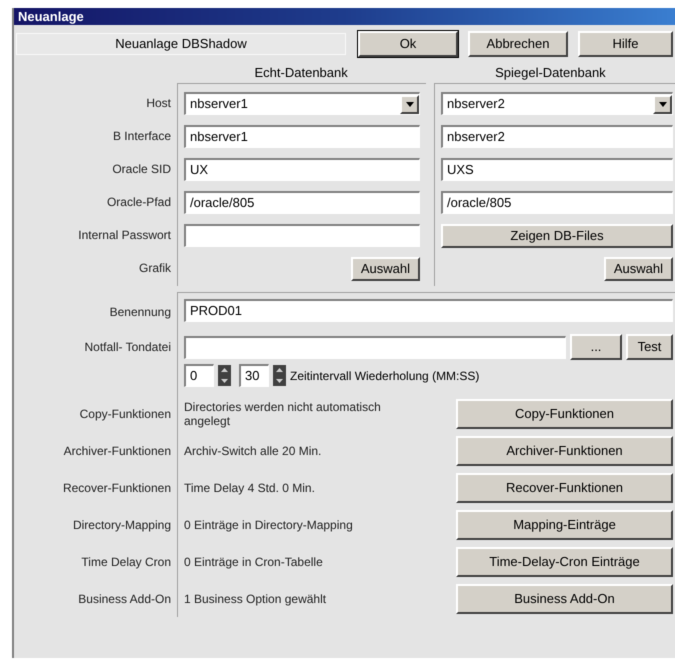 Image resolution: width=675 pixels, height=663 pixels. I want to click on field-label: Internal Passwort, so click(124, 235).